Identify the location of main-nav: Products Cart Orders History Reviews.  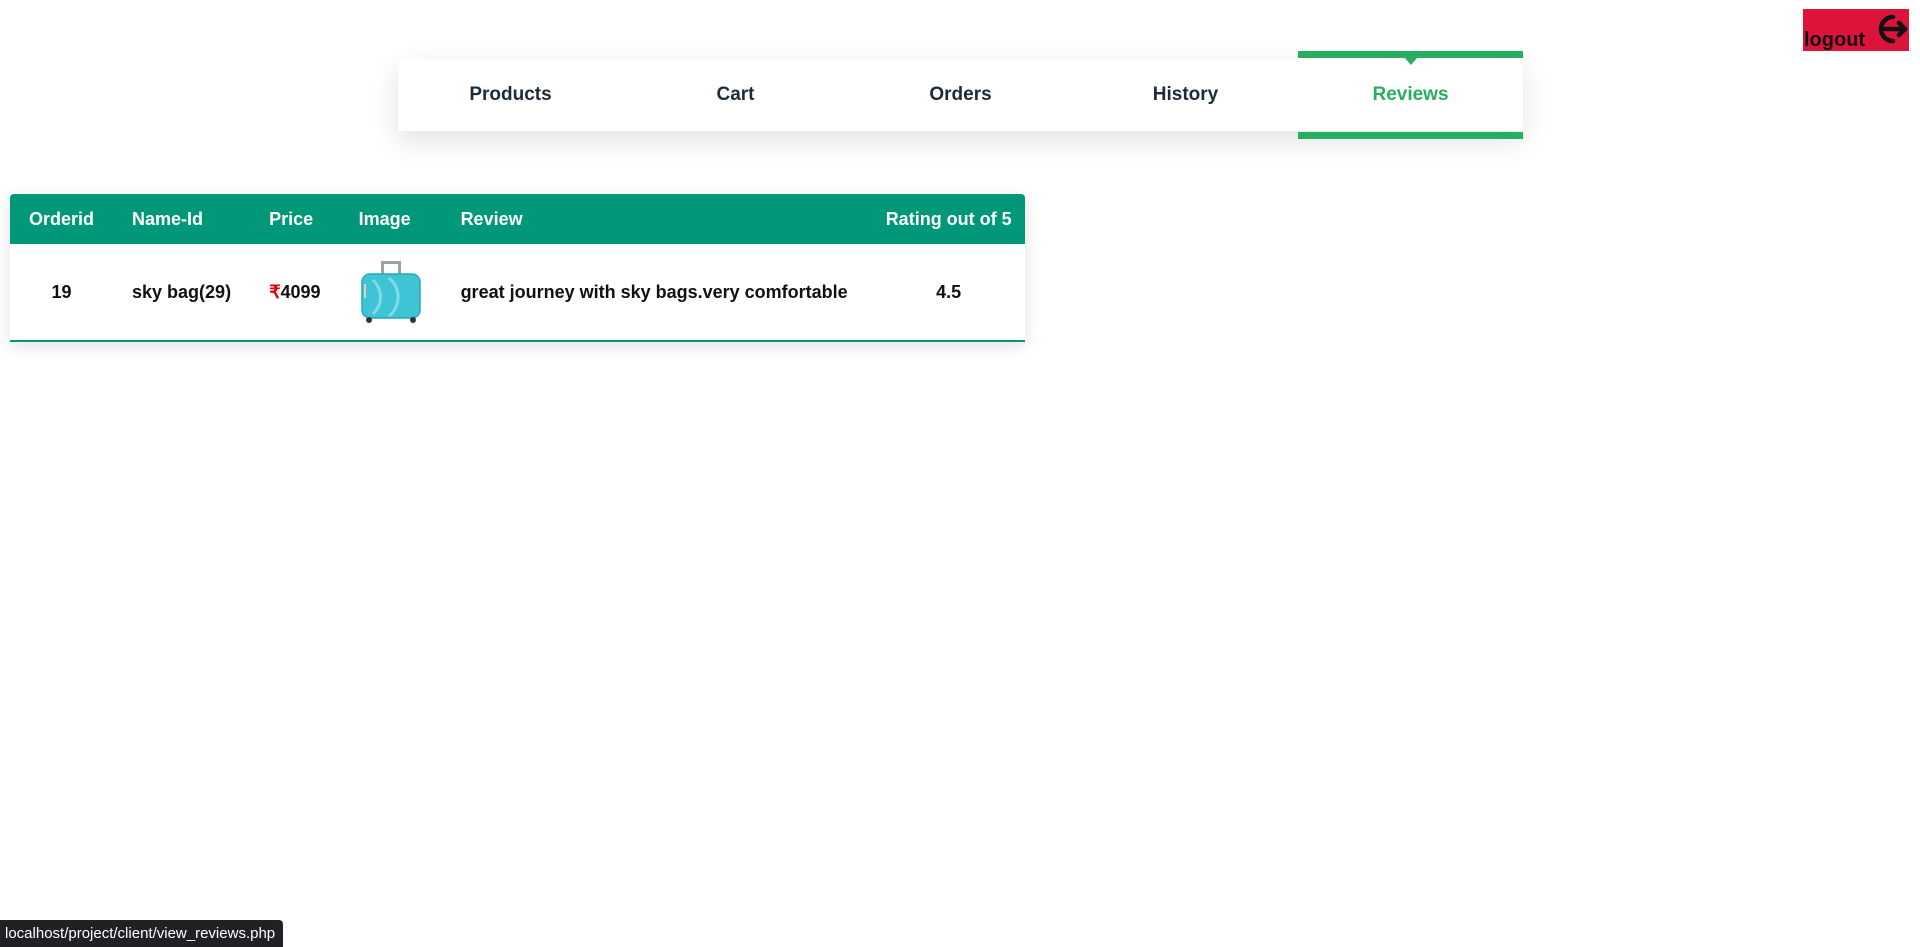
(960, 95).